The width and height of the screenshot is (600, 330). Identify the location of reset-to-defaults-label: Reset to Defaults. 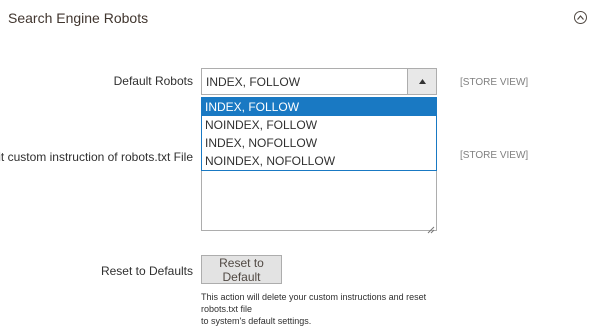
(146, 271).